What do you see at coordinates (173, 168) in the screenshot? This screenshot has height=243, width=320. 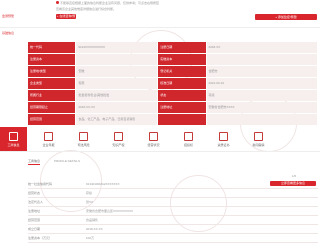 I see `subtab-bar: 工商信息 PROFILE DETAILS 1/6` at bounding box center [173, 168].